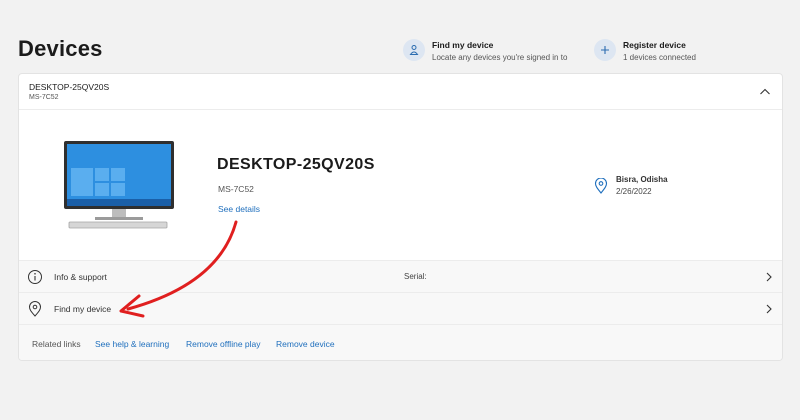 Image resolution: width=800 pixels, height=420 pixels. Describe the element at coordinates (296, 164) in the screenshot. I see `device-name: DESKTOP-25QV20S` at that location.